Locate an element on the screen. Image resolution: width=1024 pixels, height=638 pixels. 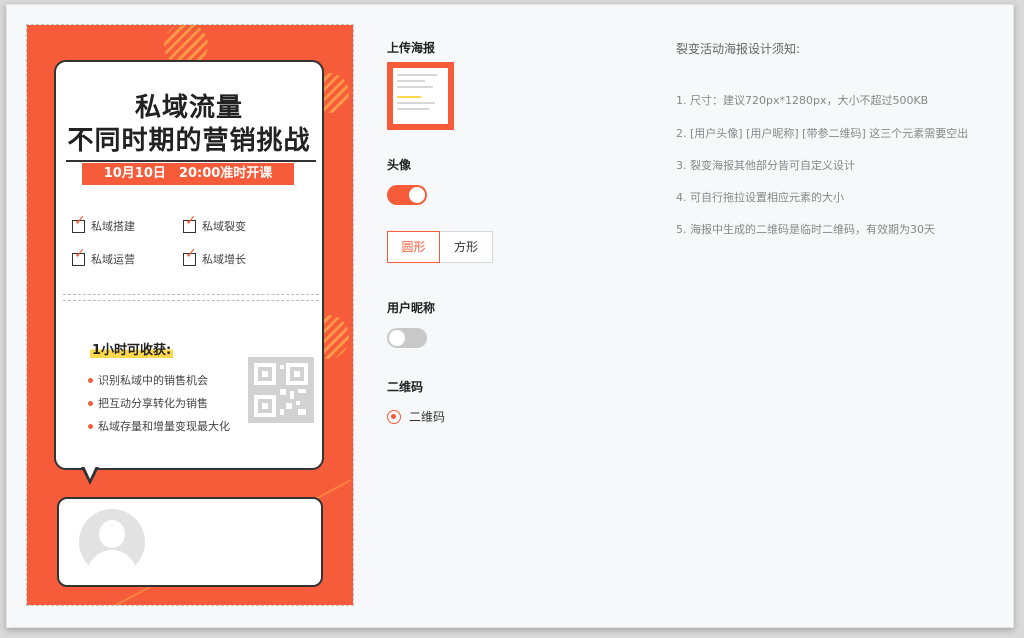
nickname-setting-label: 用户昵称 is located at coordinates (411, 308).